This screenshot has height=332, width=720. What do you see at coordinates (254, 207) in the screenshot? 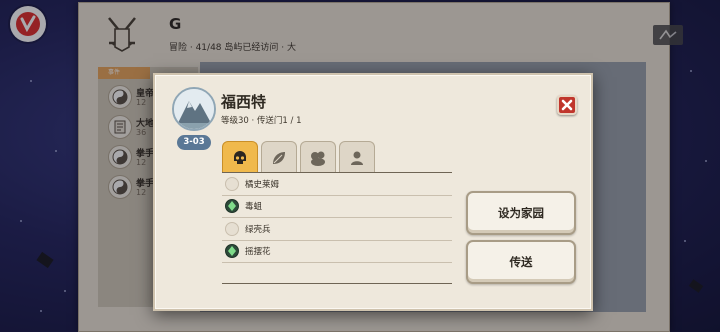
I see `creature-name: 毒蛆` at bounding box center [254, 207].